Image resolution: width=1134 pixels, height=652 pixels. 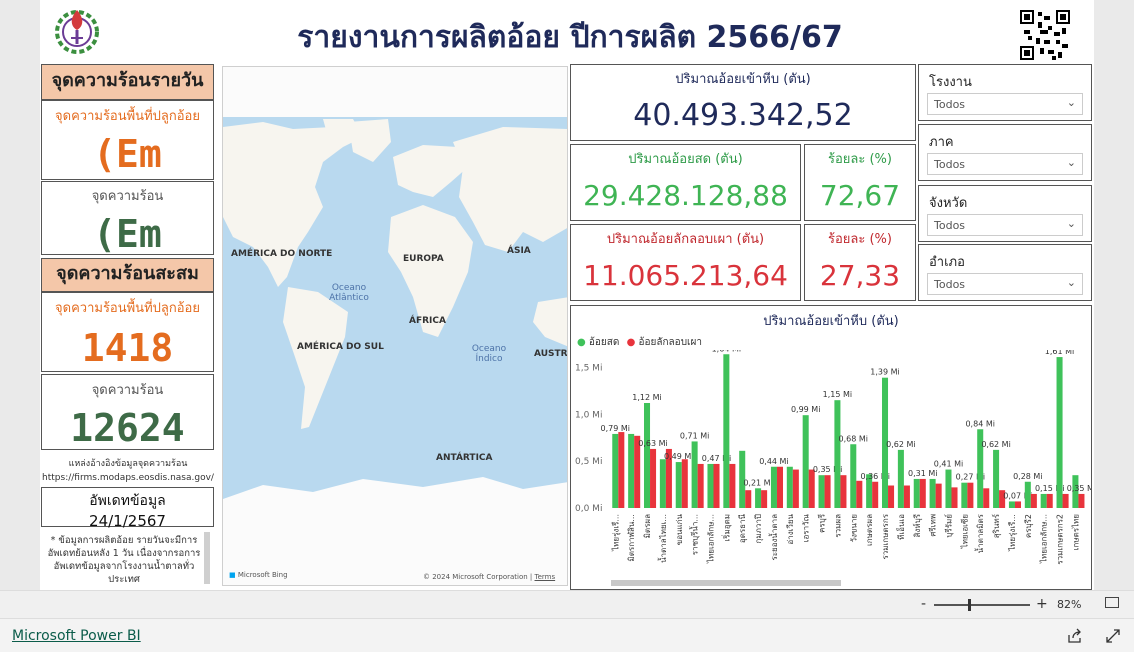 I want to click on data-label-fresh: 0,21 Mi, so click(x=757, y=482).